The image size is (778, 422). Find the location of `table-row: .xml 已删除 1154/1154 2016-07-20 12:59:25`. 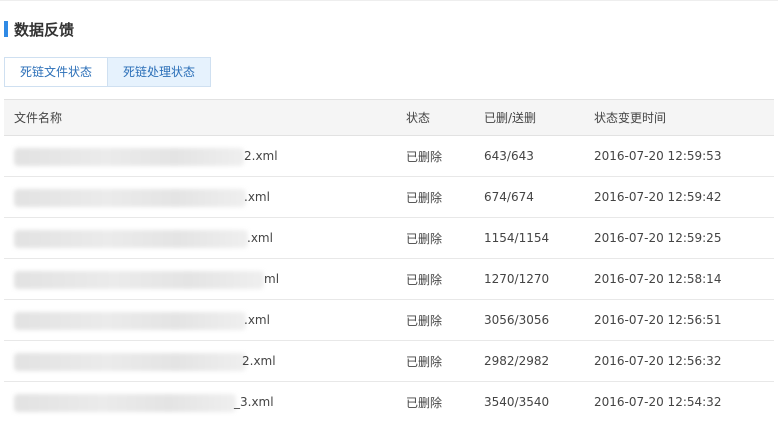

table-row: .xml 已删除 1154/1154 2016-07-20 12:59:25 is located at coordinates (389, 238).